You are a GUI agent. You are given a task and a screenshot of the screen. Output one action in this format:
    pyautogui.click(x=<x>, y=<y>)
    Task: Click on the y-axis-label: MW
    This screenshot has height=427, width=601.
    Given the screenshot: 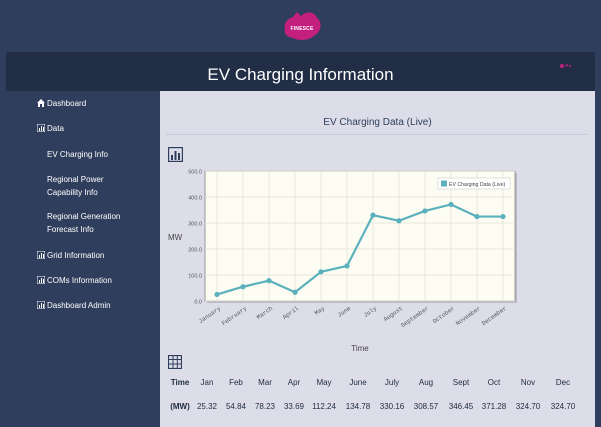 What is the action you would take?
    pyautogui.click(x=175, y=237)
    